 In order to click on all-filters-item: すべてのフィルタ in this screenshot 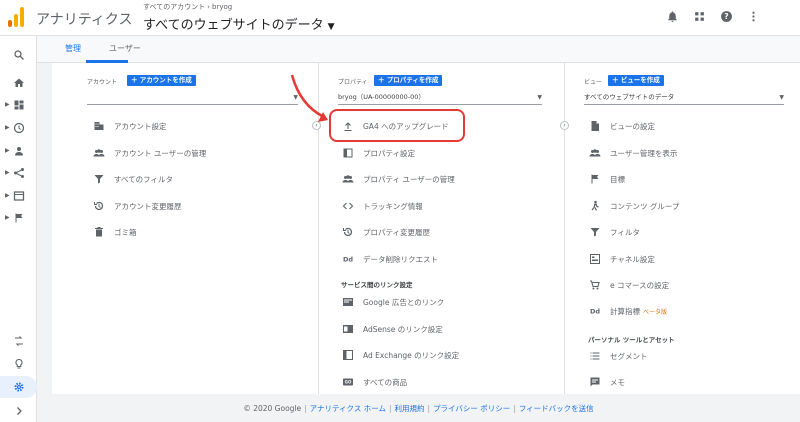, I will do `click(132, 179)`.